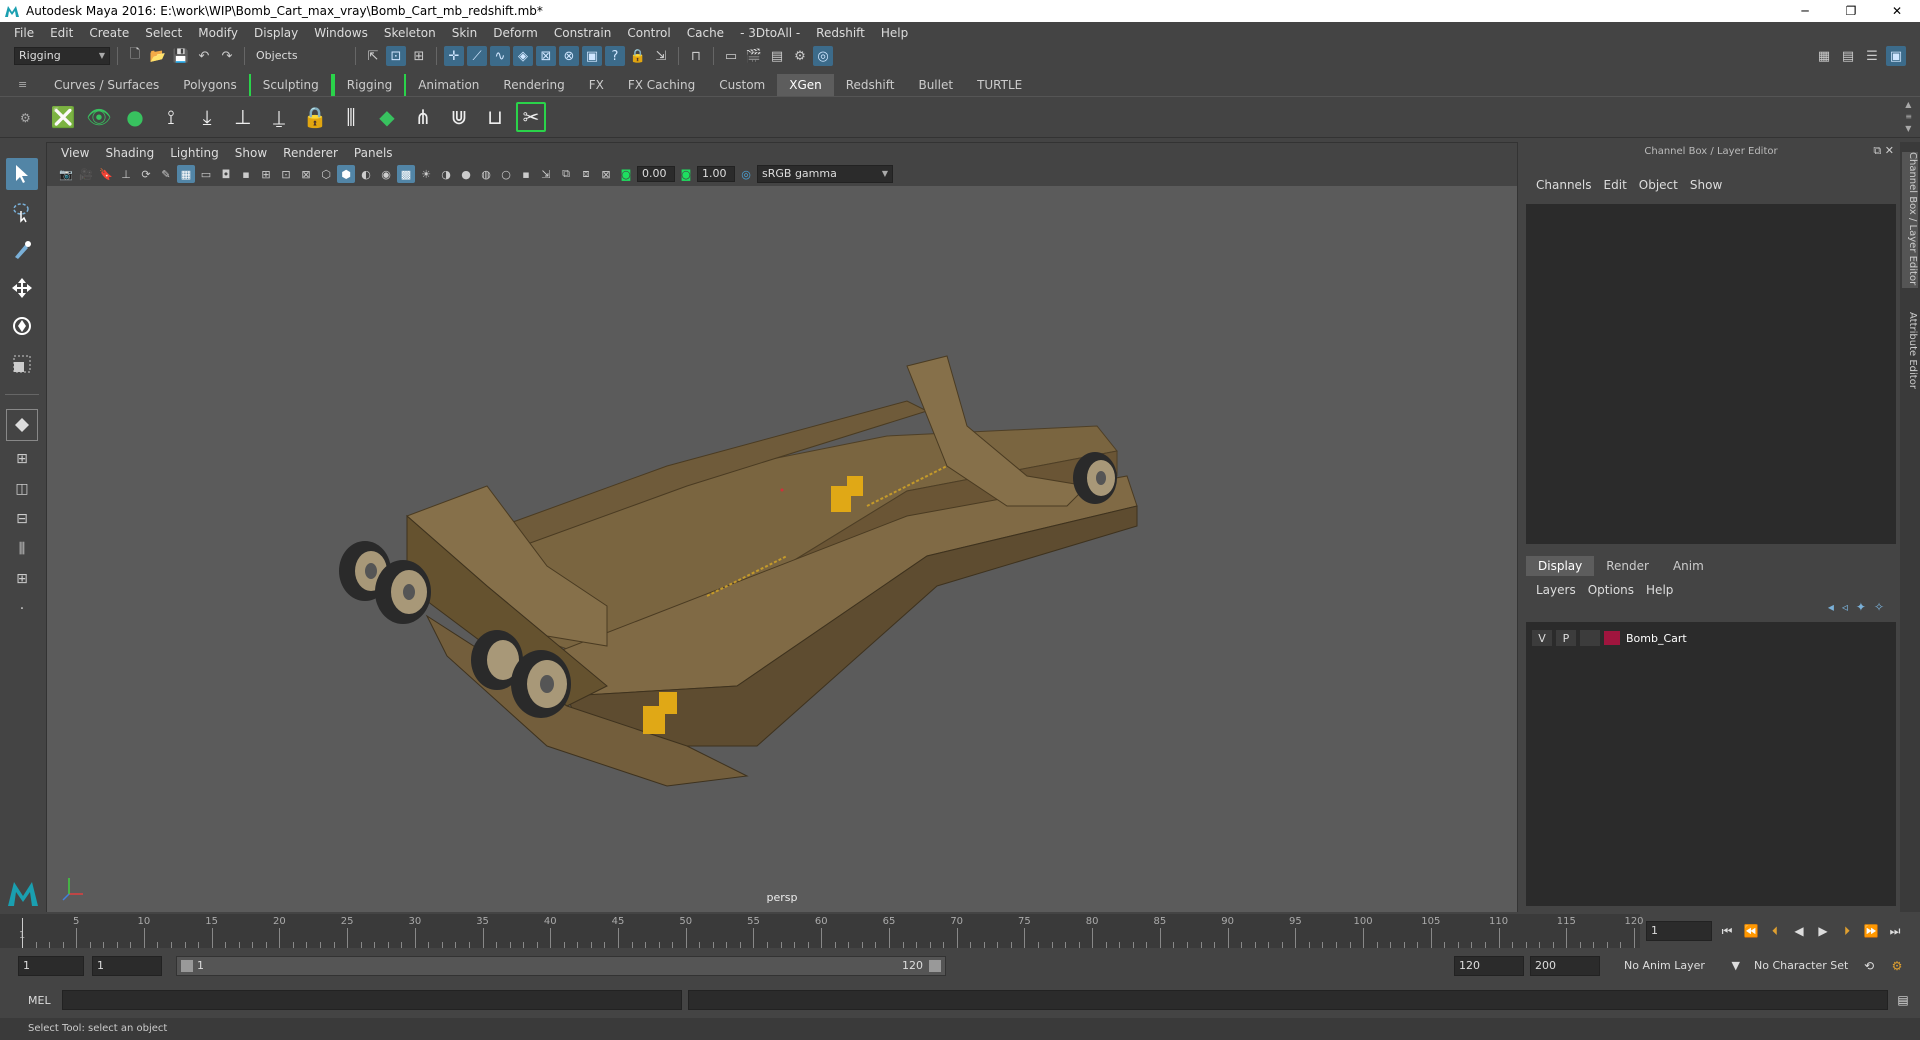  Describe the element at coordinates (346, 174) in the screenshot. I see `smooth-shade-icon: ⬢` at that location.